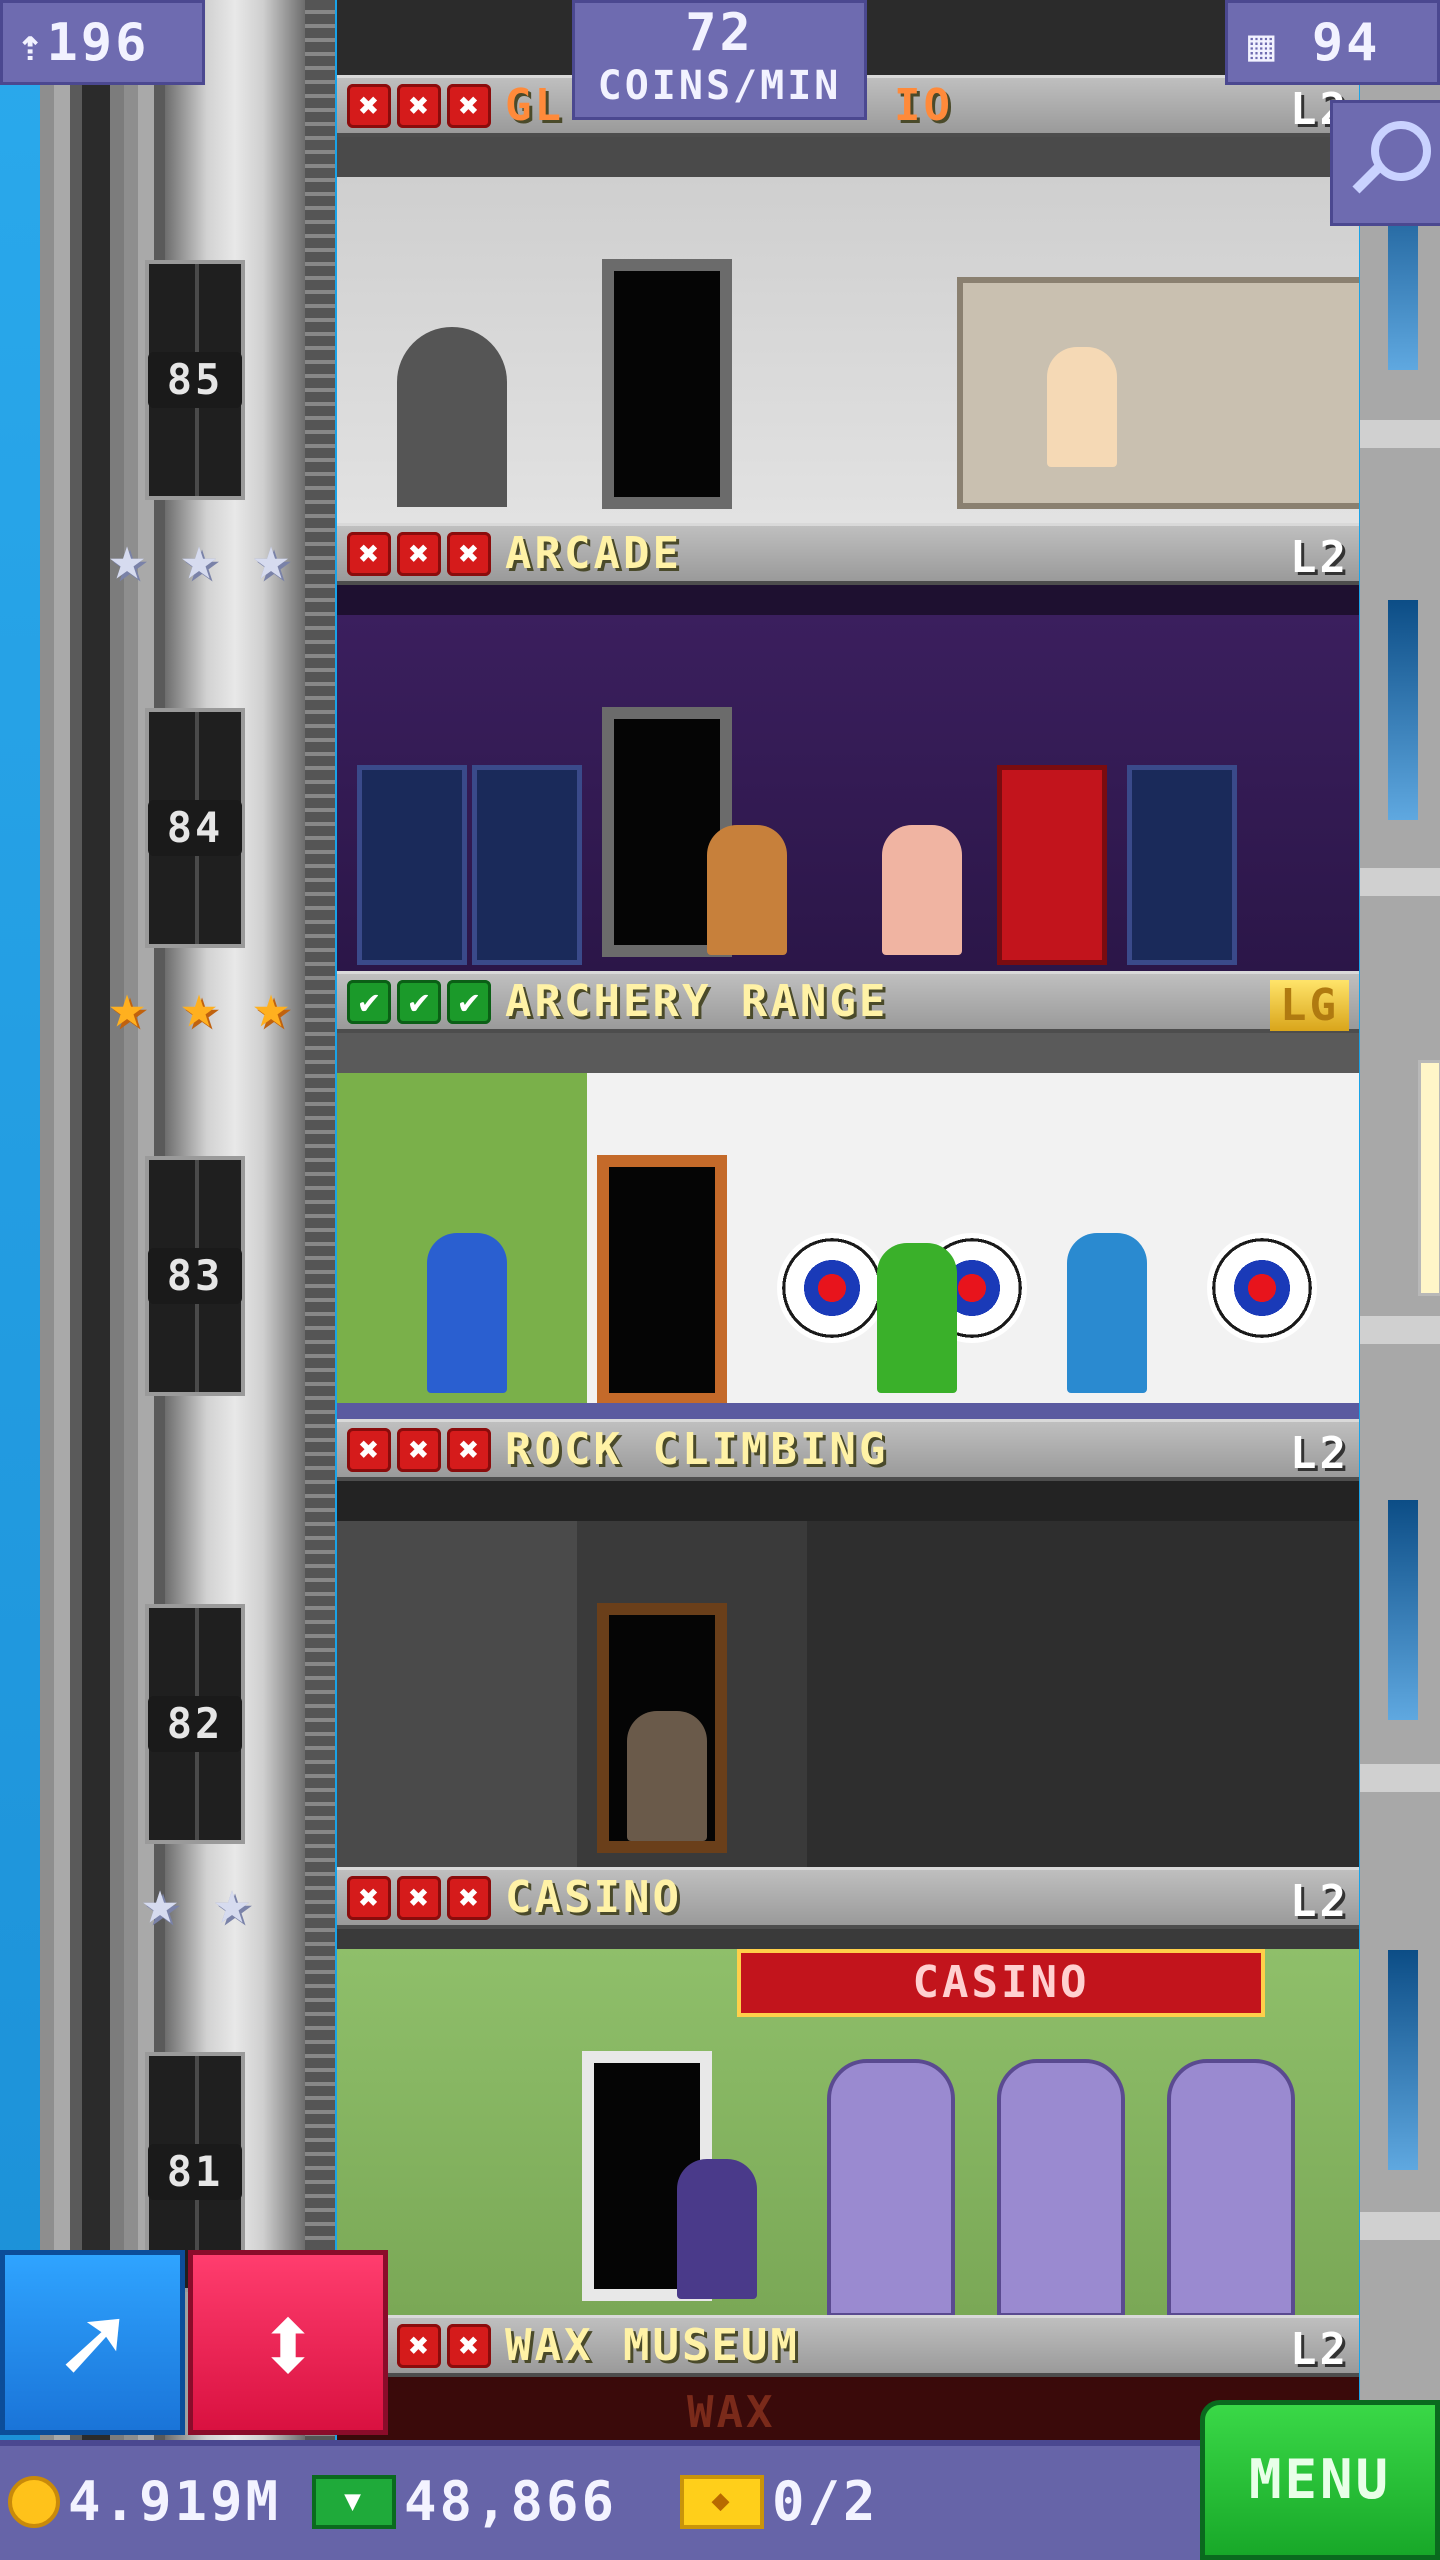 This screenshot has width=1440, height=2560. I want to click on population-counter: ⇡196, so click(102, 42).